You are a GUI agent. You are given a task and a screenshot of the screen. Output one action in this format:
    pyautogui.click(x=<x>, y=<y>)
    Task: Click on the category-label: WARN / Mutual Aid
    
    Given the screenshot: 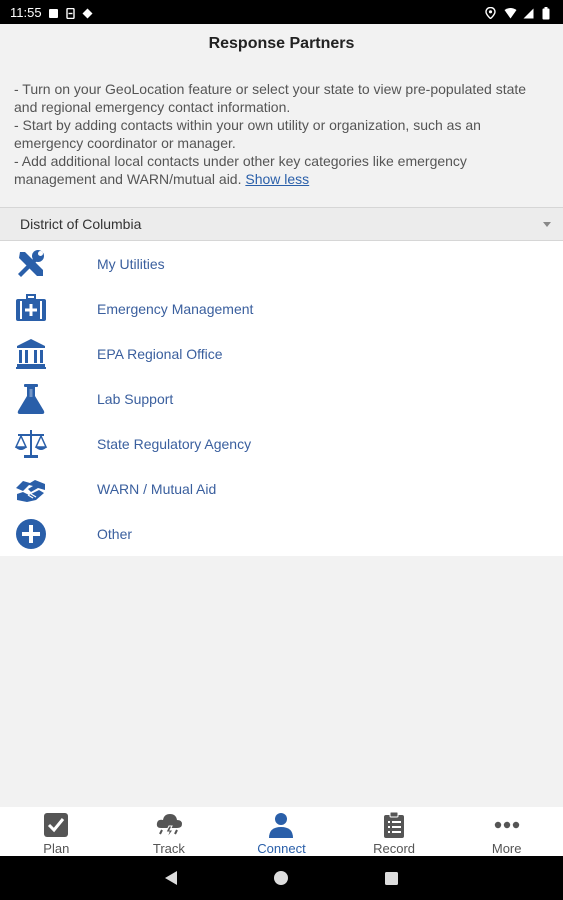 What is the action you would take?
    pyautogui.click(x=157, y=488)
    